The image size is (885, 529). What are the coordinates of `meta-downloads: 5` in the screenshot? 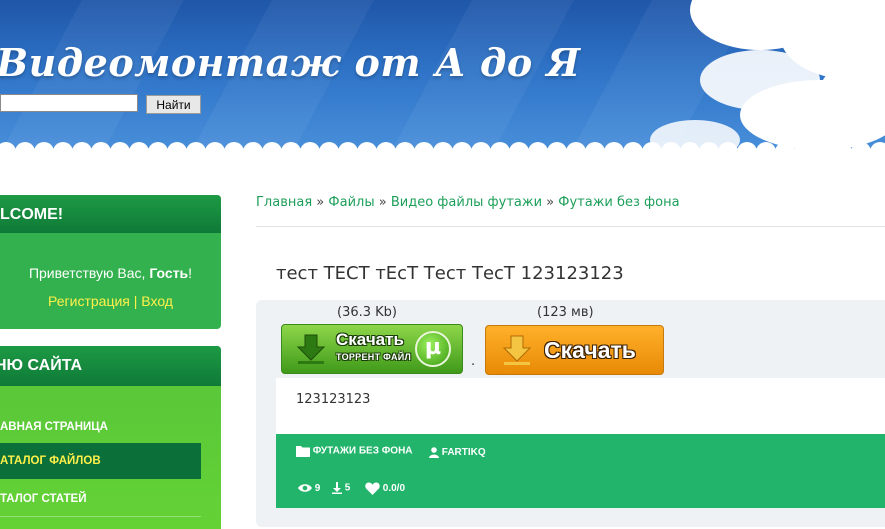 It's located at (341, 488).